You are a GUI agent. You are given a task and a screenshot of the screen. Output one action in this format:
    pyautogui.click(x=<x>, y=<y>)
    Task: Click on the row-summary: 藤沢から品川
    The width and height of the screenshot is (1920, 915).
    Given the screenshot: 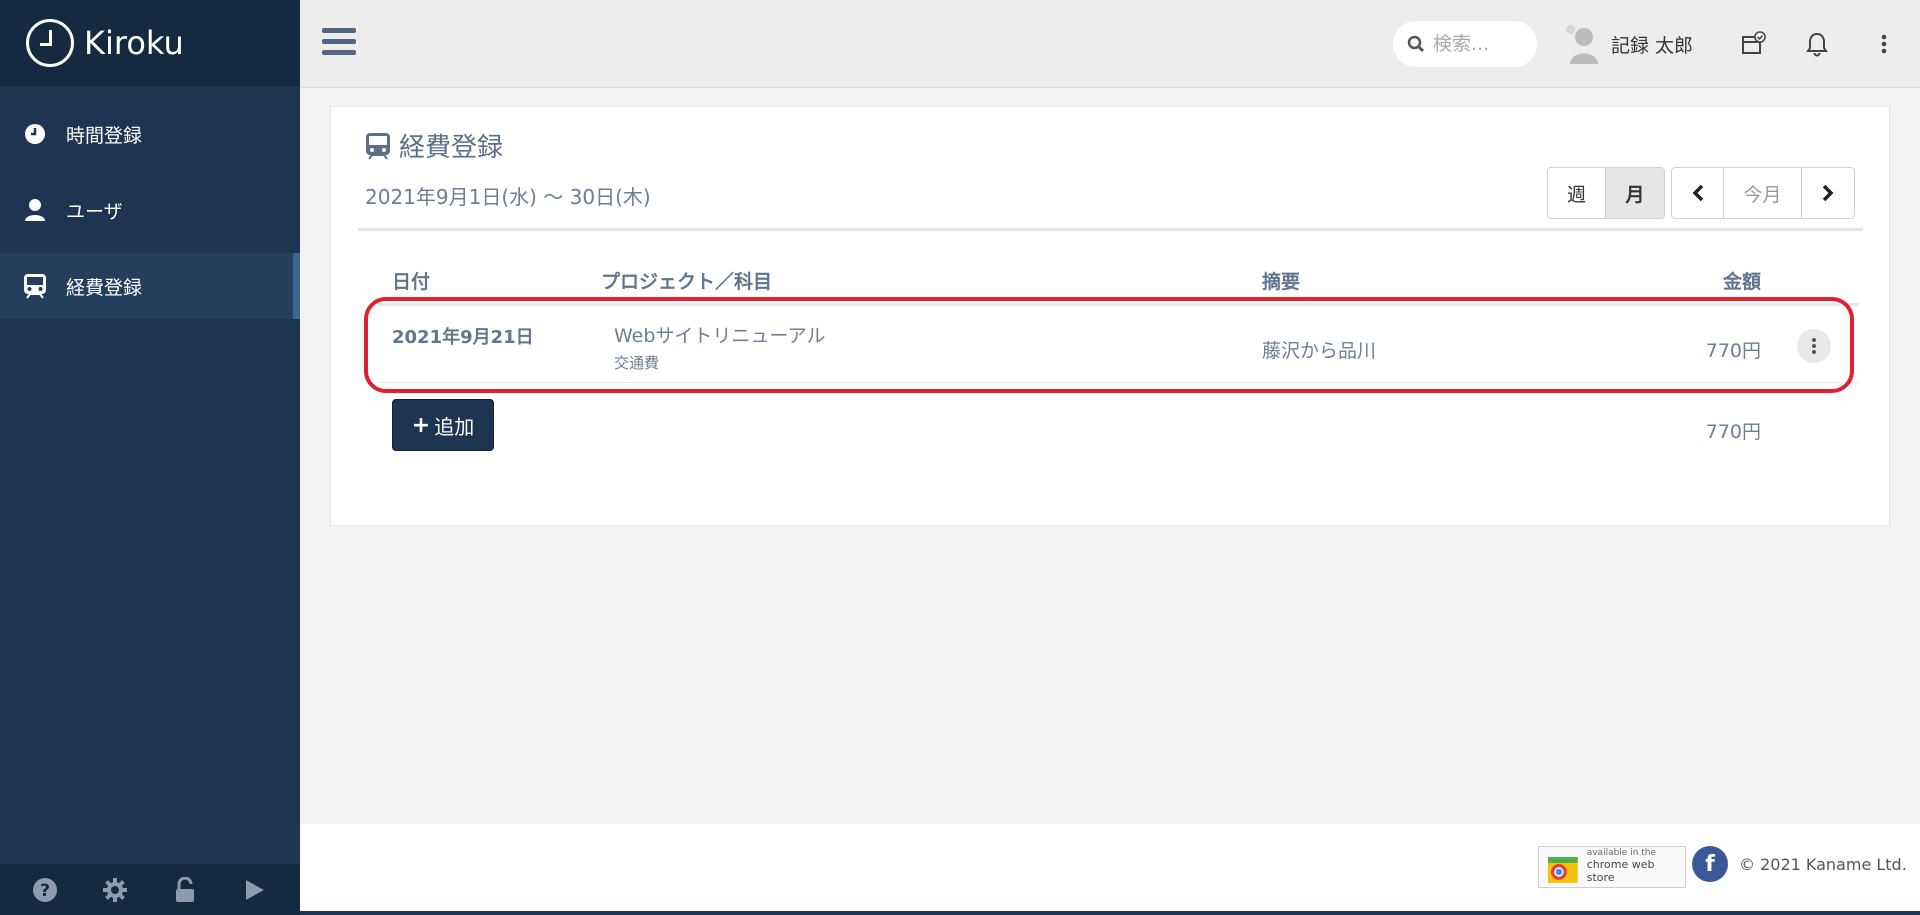 What is the action you would take?
    pyautogui.click(x=1319, y=351)
    